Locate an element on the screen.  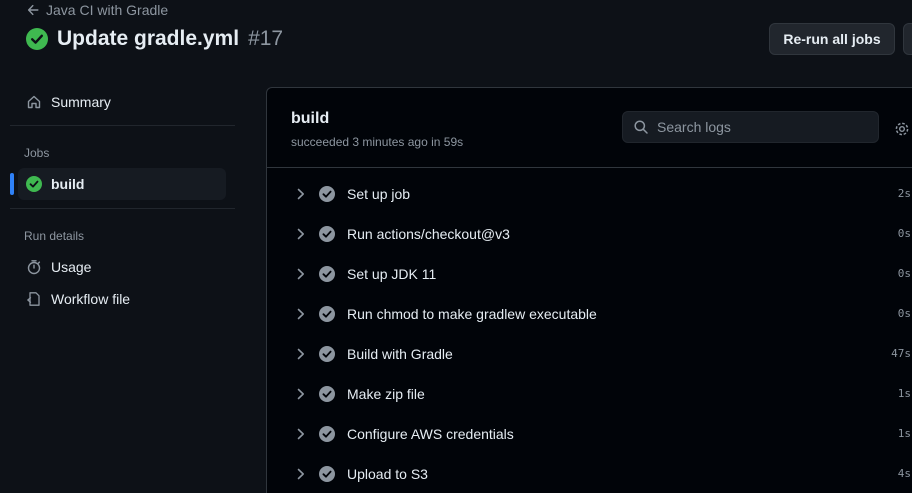
back-to-workflow-link: Java CI with Gradle is located at coordinates (97, 10).